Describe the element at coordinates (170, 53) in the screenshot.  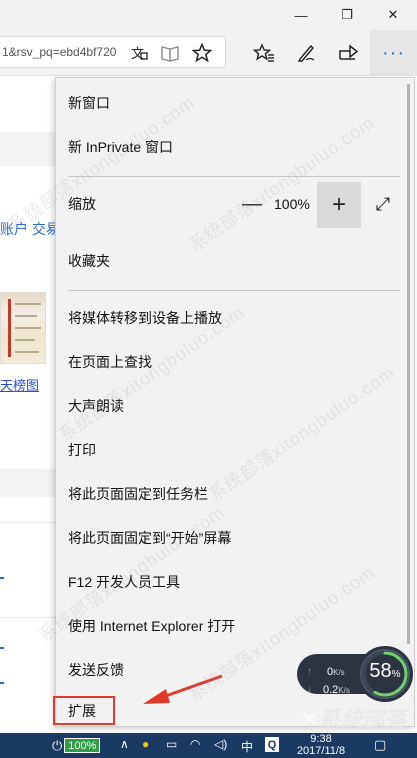
I see `reading-view-icon` at that location.